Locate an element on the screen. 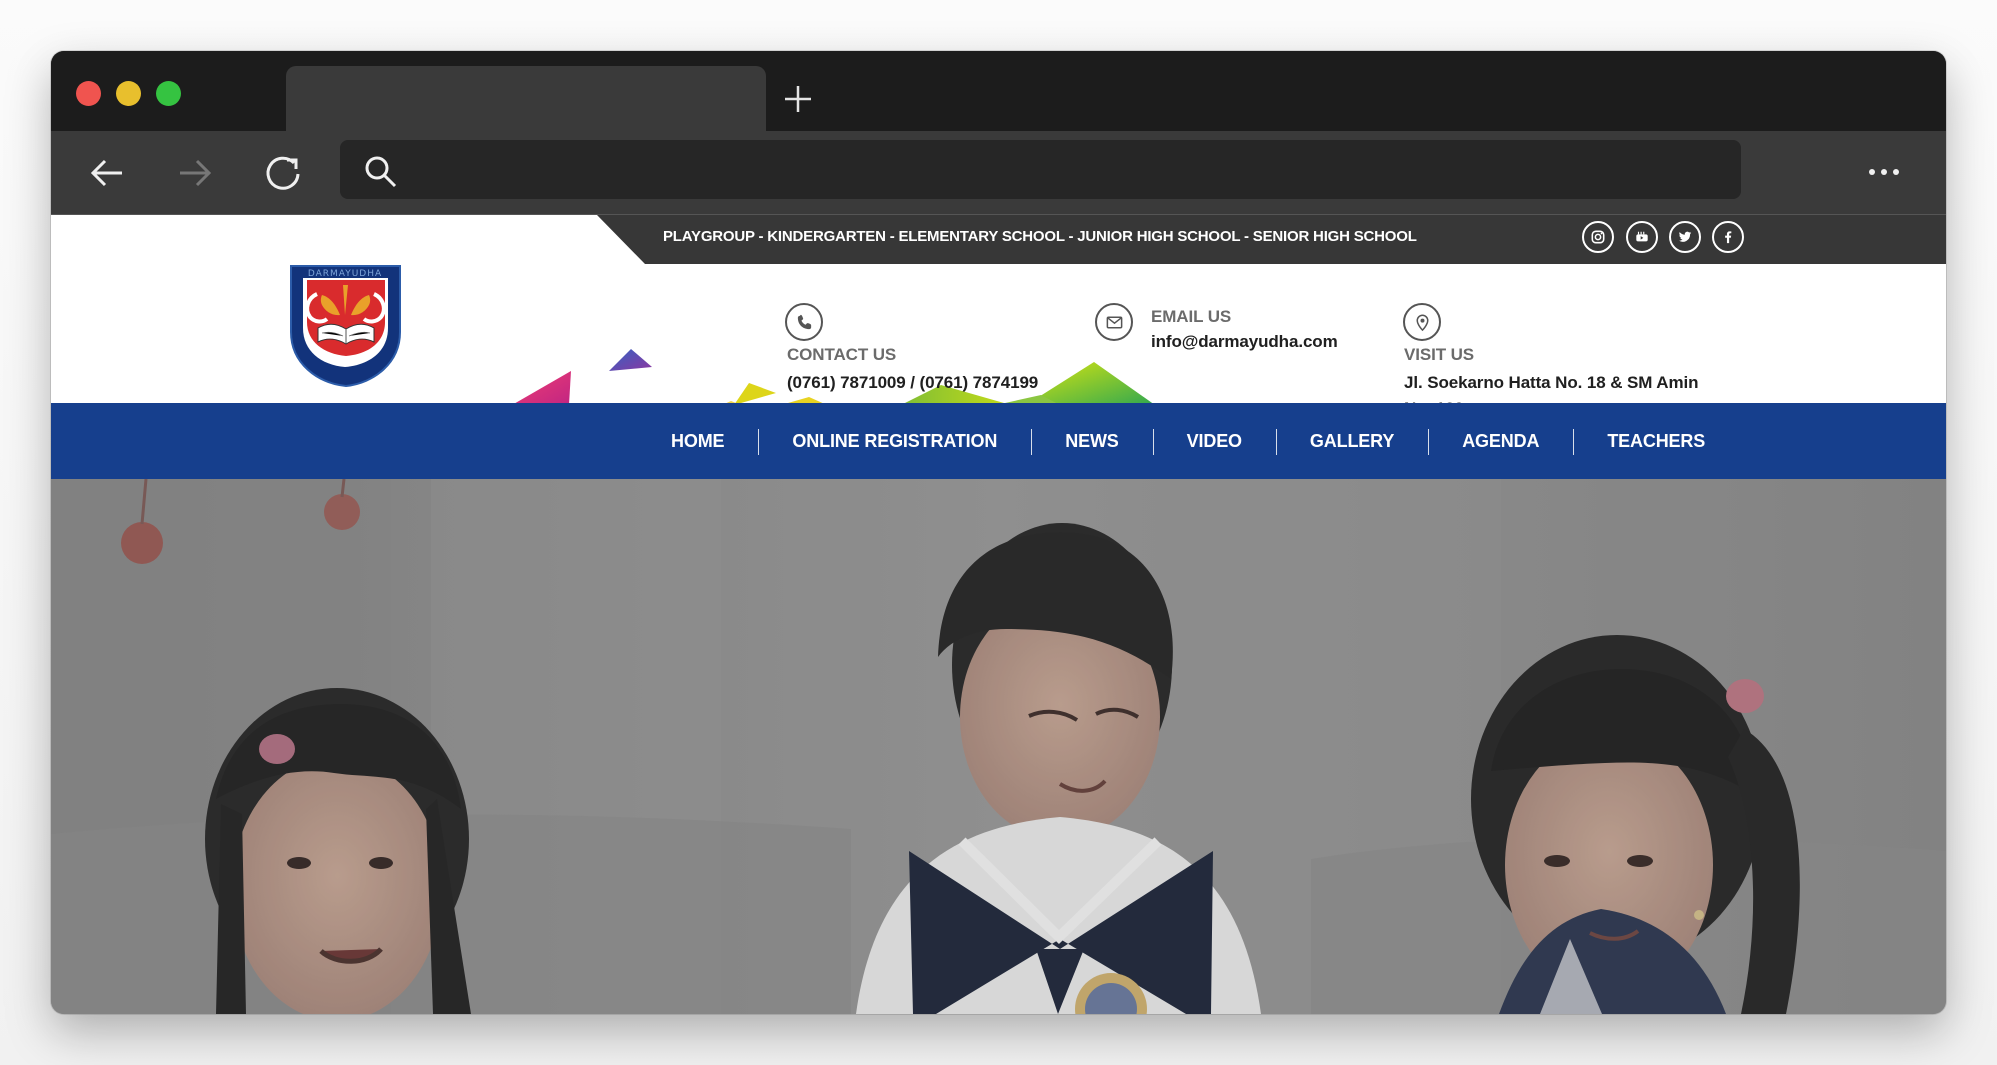  youtube-icon is located at coordinates (1642, 236).